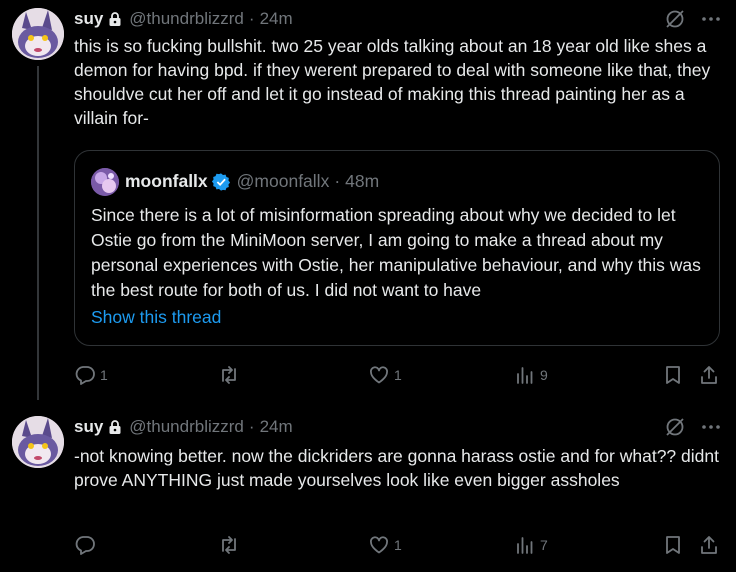 The height and width of the screenshot is (572, 736). I want to click on tweet-actions: 1 7, so click(399, 547).